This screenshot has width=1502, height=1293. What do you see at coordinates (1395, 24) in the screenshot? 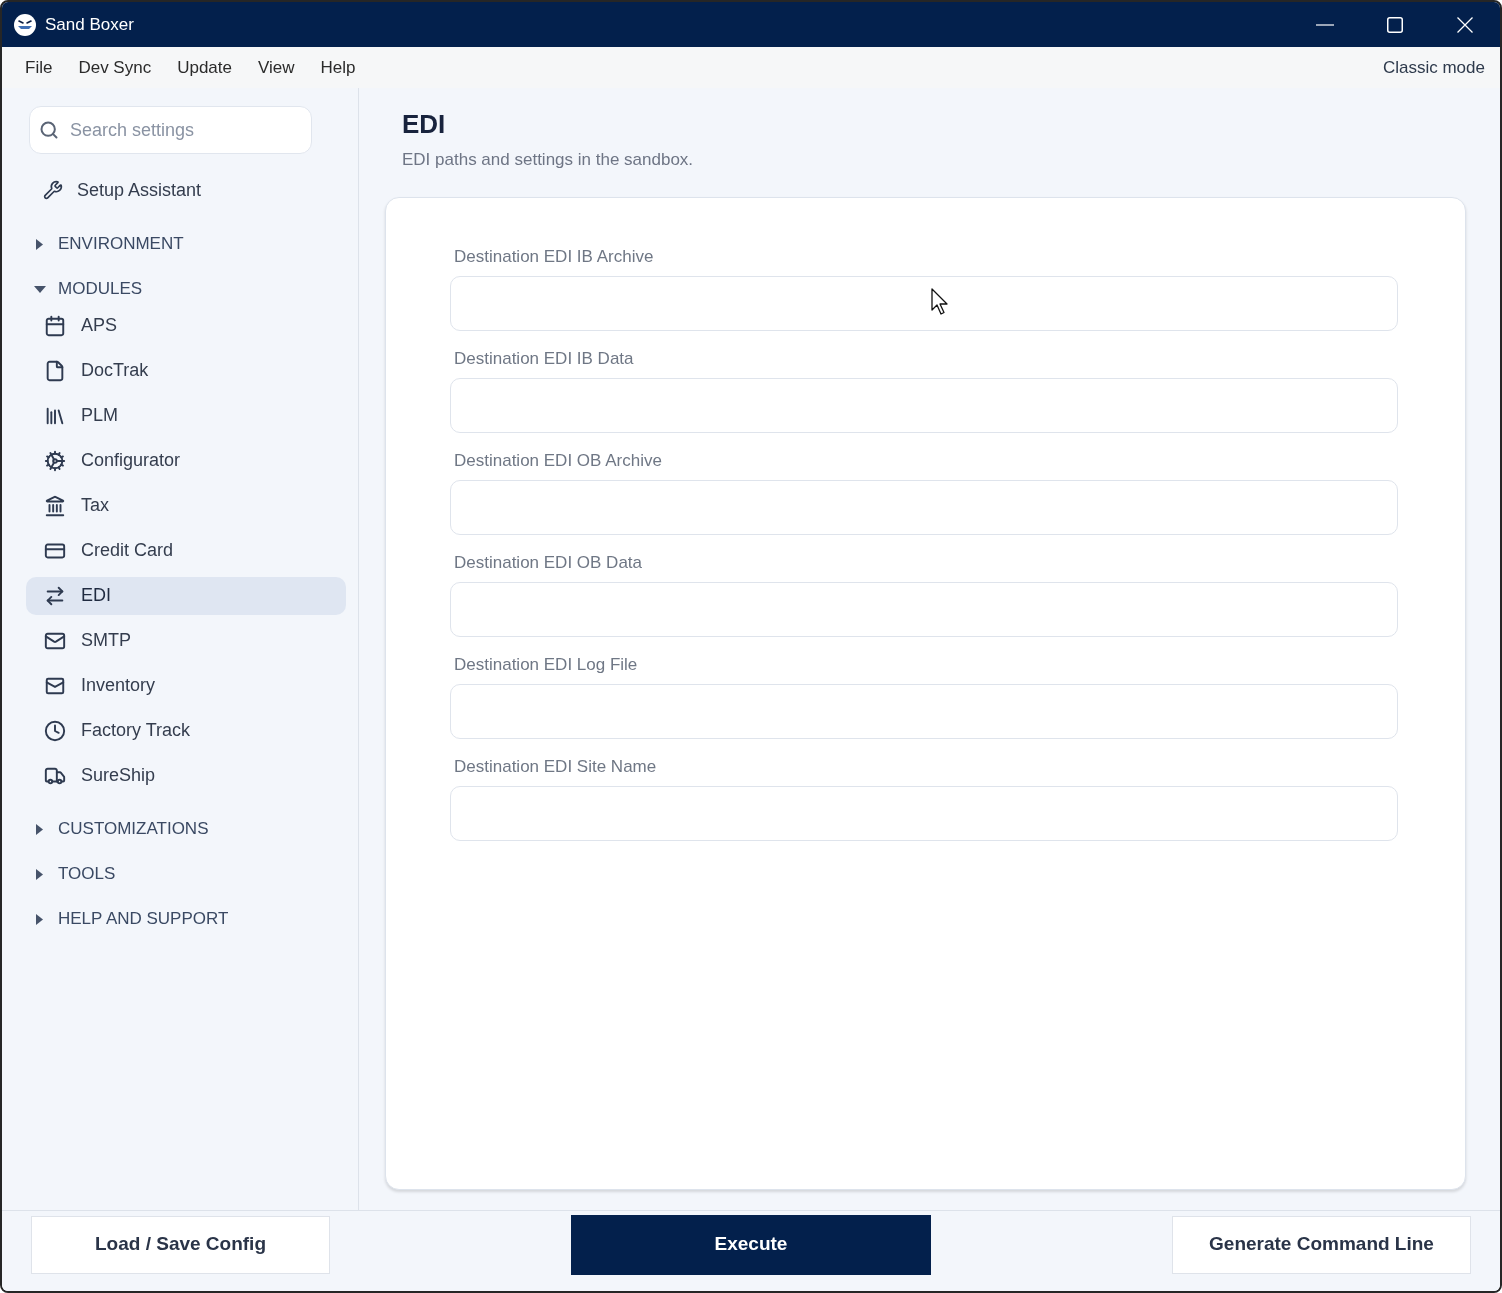
I see `maximize-icon` at bounding box center [1395, 24].